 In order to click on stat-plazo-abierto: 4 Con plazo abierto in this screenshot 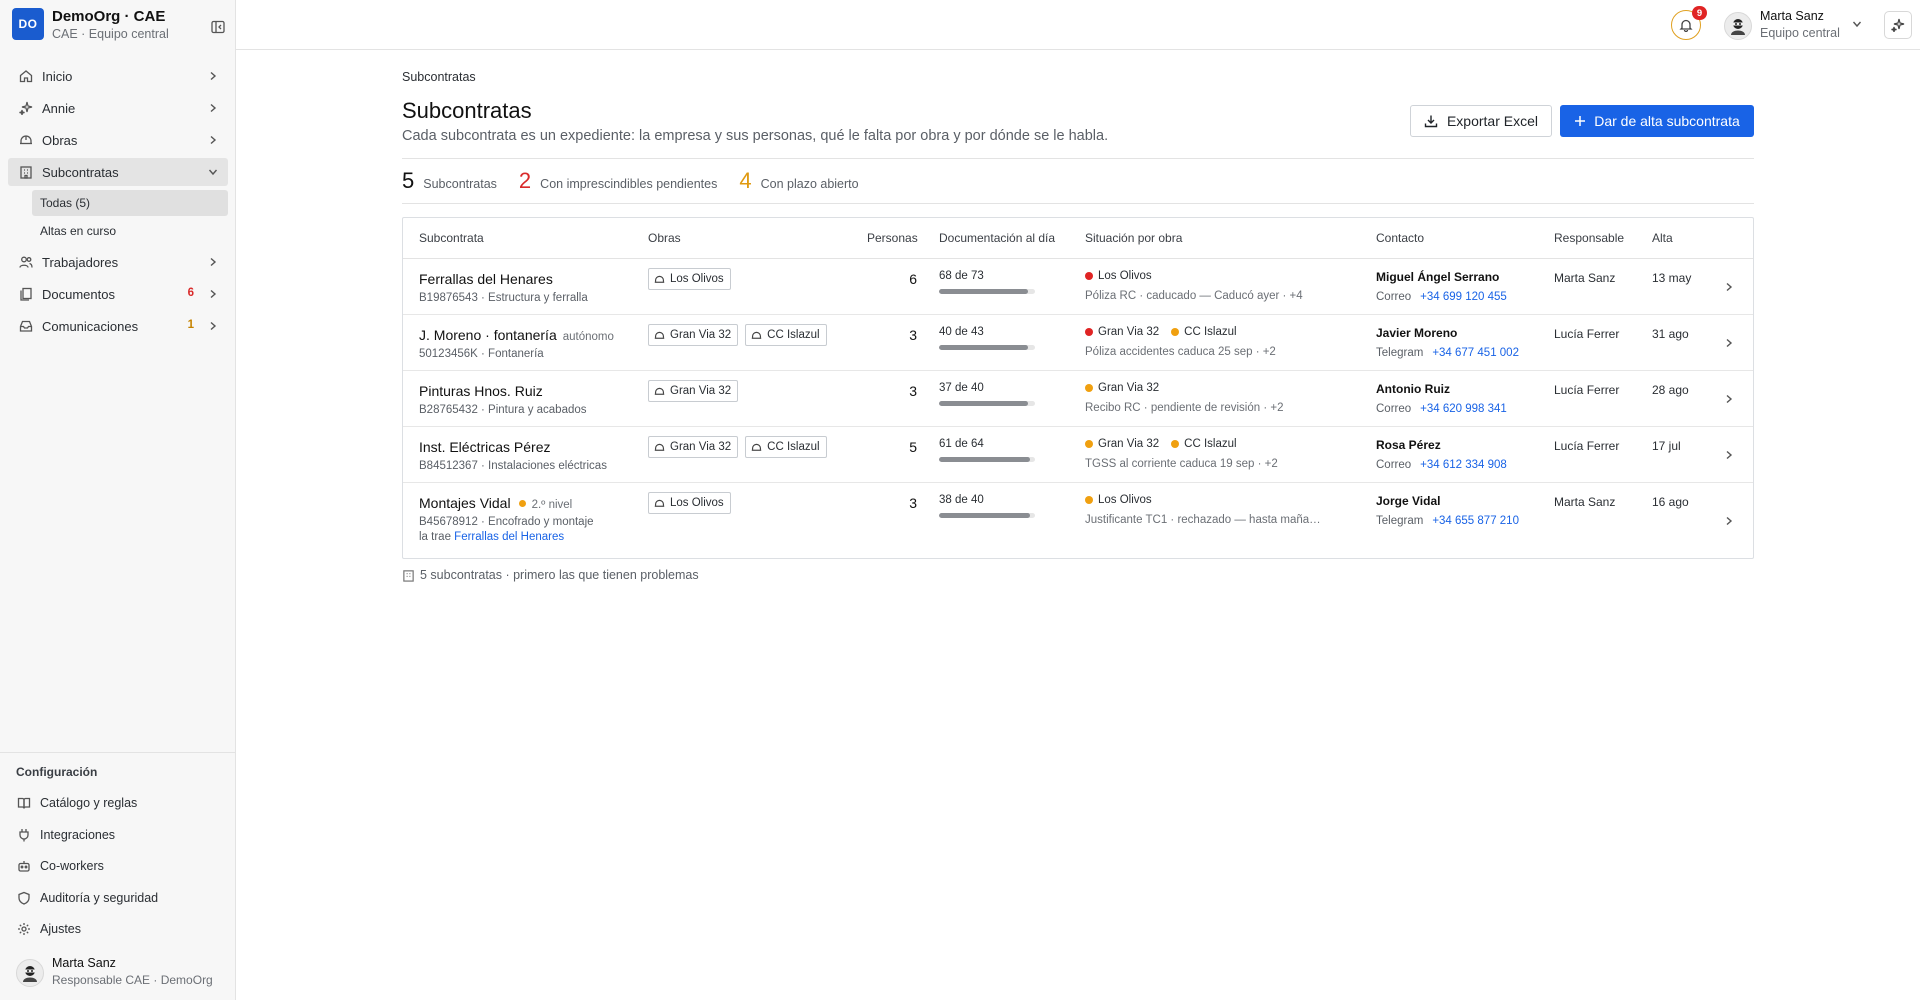, I will do `click(798, 181)`.